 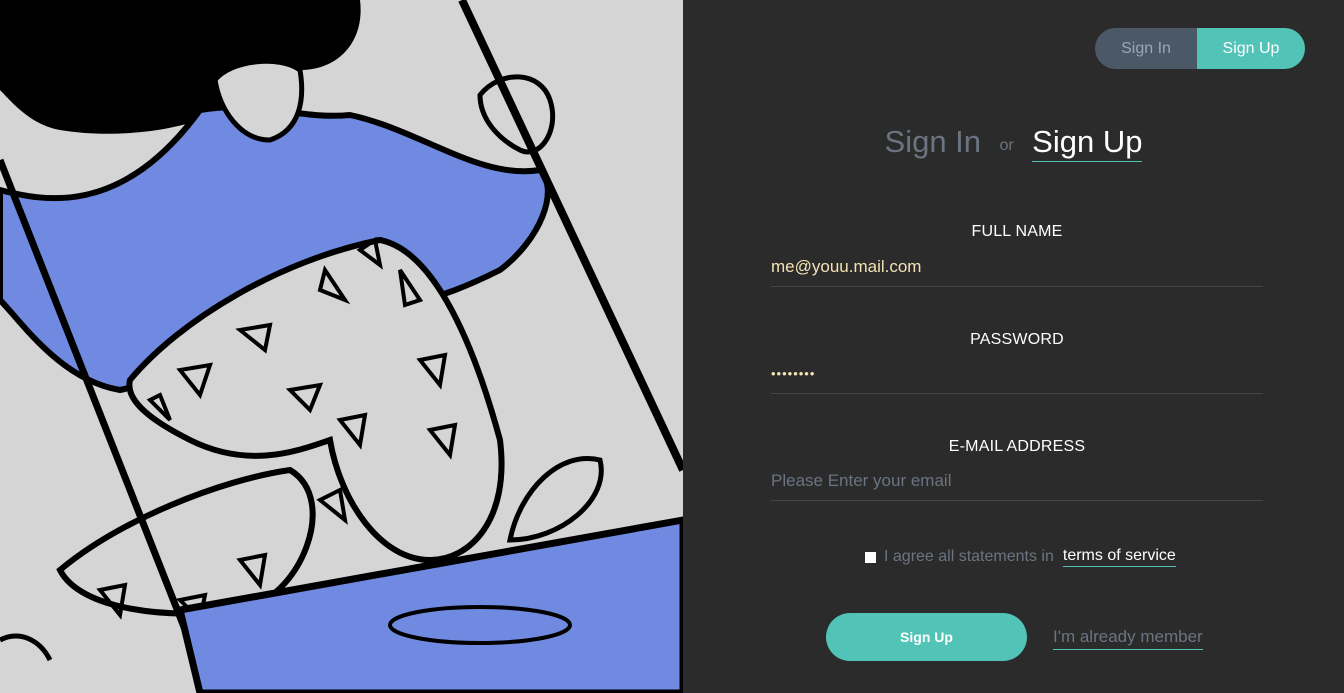 What do you see at coordinates (1017, 267) in the screenshot?
I see `full-name-input` at bounding box center [1017, 267].